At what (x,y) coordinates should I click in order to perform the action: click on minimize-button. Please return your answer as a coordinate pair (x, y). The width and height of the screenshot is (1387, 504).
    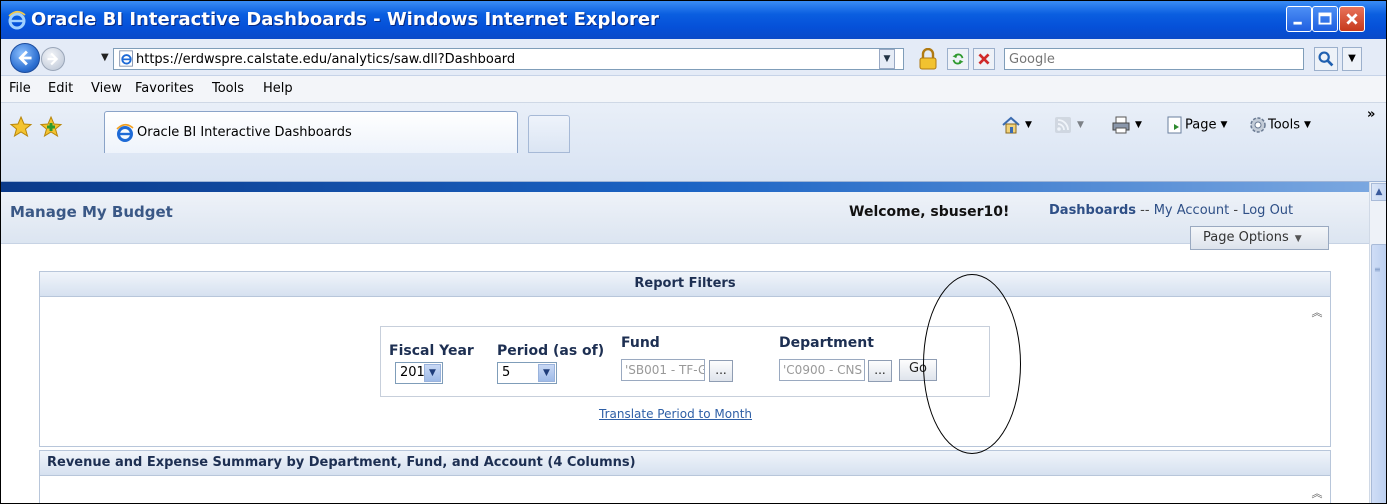
    Looking at the image, I should click on (1299, 19).